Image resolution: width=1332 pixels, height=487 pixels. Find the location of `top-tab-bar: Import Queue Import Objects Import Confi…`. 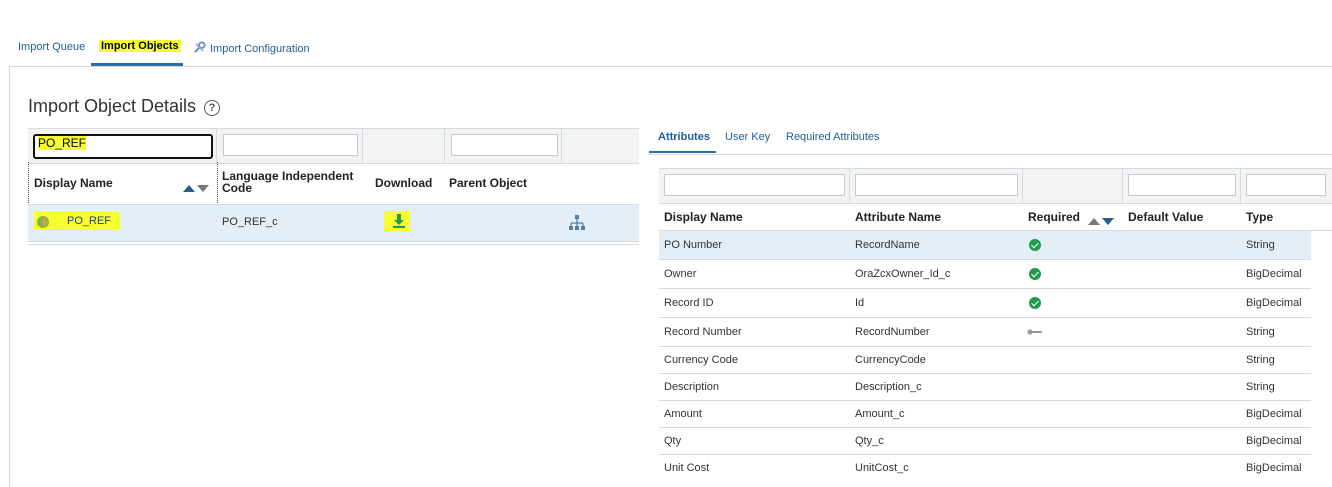

top-tab-bar: Import Queue Import Objects Import Confi… is located at coordinates (666, 33).